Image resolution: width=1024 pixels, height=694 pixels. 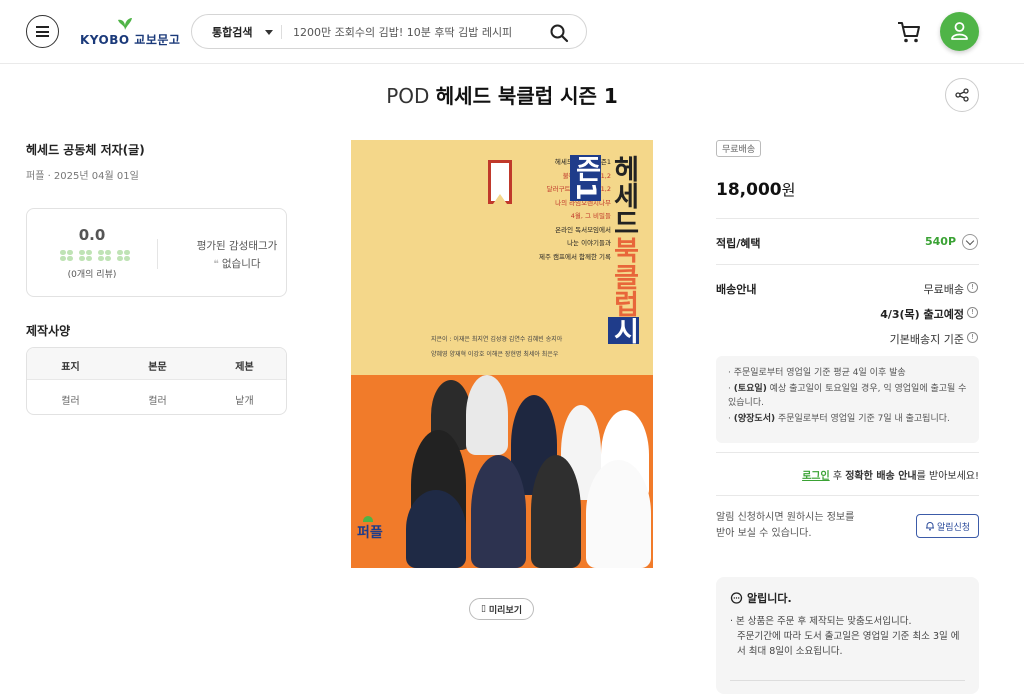 I want to click on login-end: 를 받아보세요!, so click(x=947, y=476).